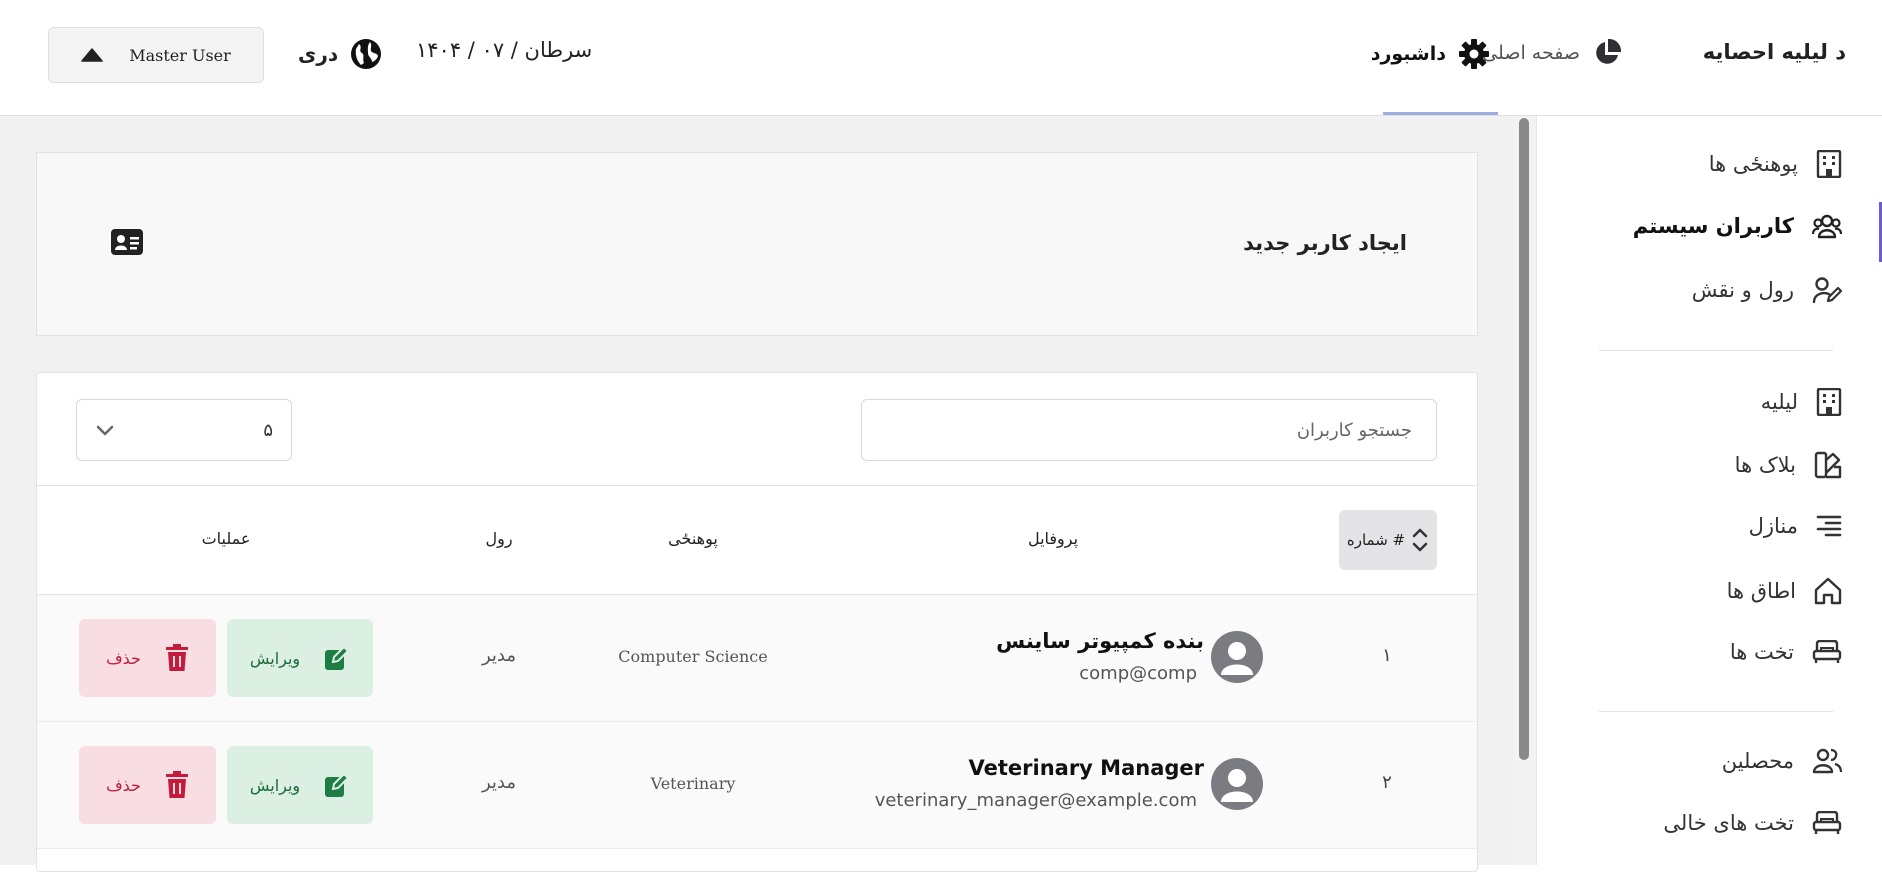 This screenshot has width=1882, height=872. What do you see at coordinates (340, 54) in the screenshot?
I see `language-selector: دری` at bounding box center [340, 54].